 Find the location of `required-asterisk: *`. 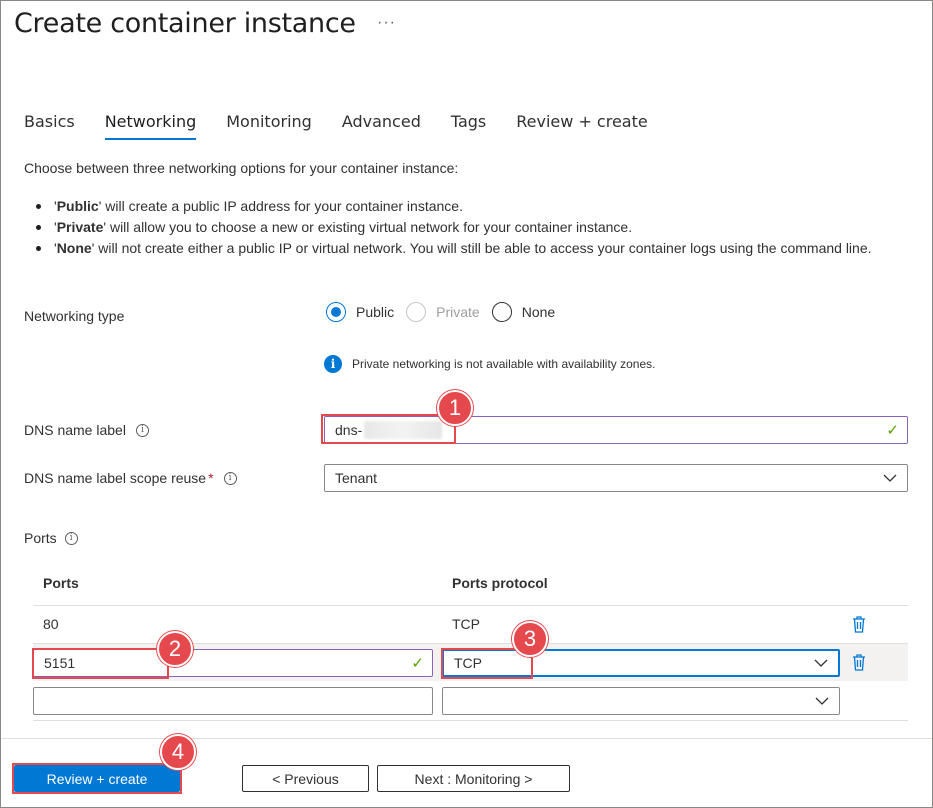

required-asterisk: * is located at coordinates (211, 478).